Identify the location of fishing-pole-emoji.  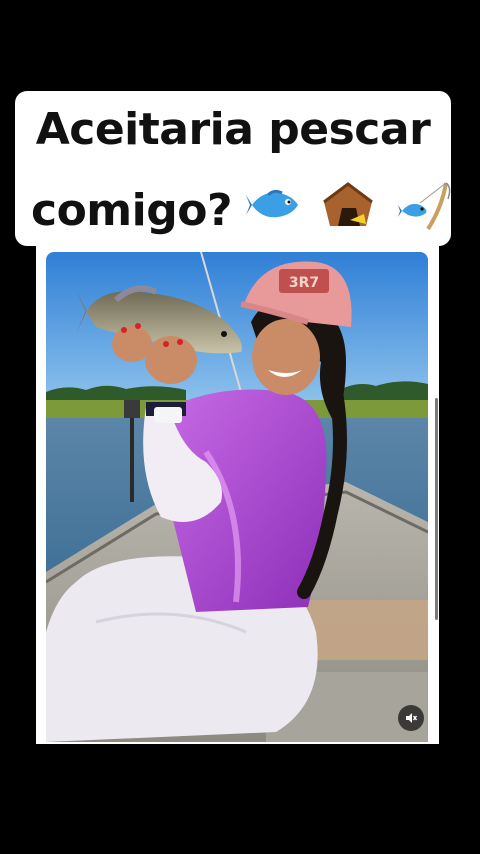
(426, 210).